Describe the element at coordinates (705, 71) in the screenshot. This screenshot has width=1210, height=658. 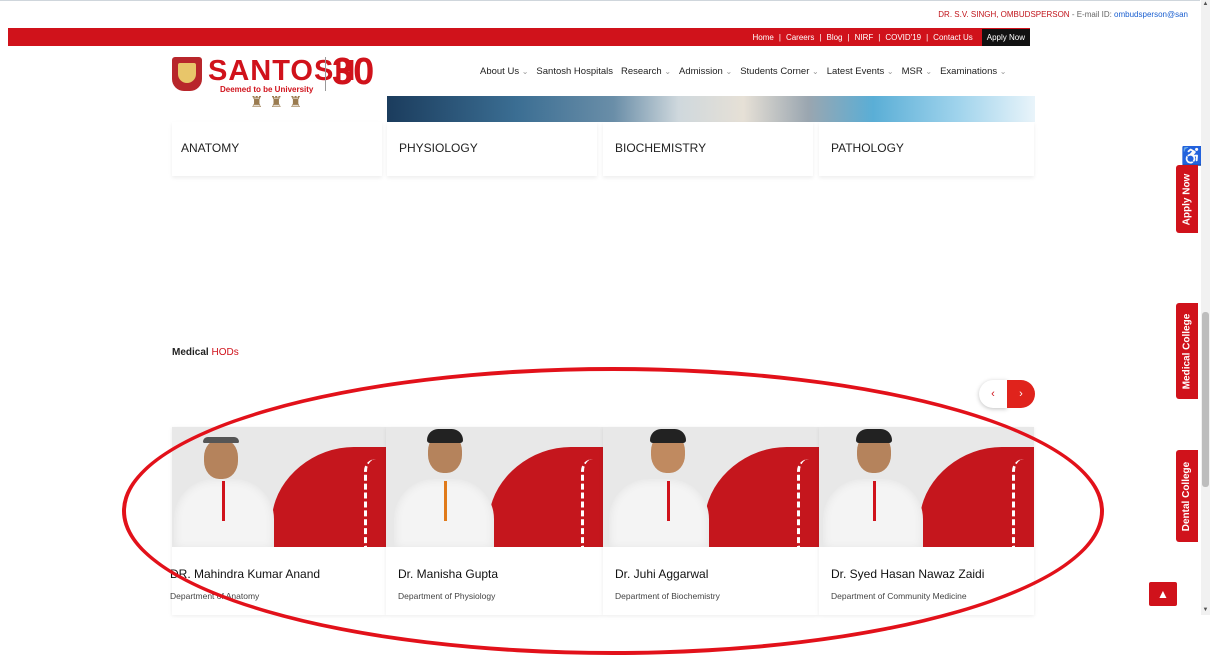
I see `nav-admission: Admission ⌄` at that location.